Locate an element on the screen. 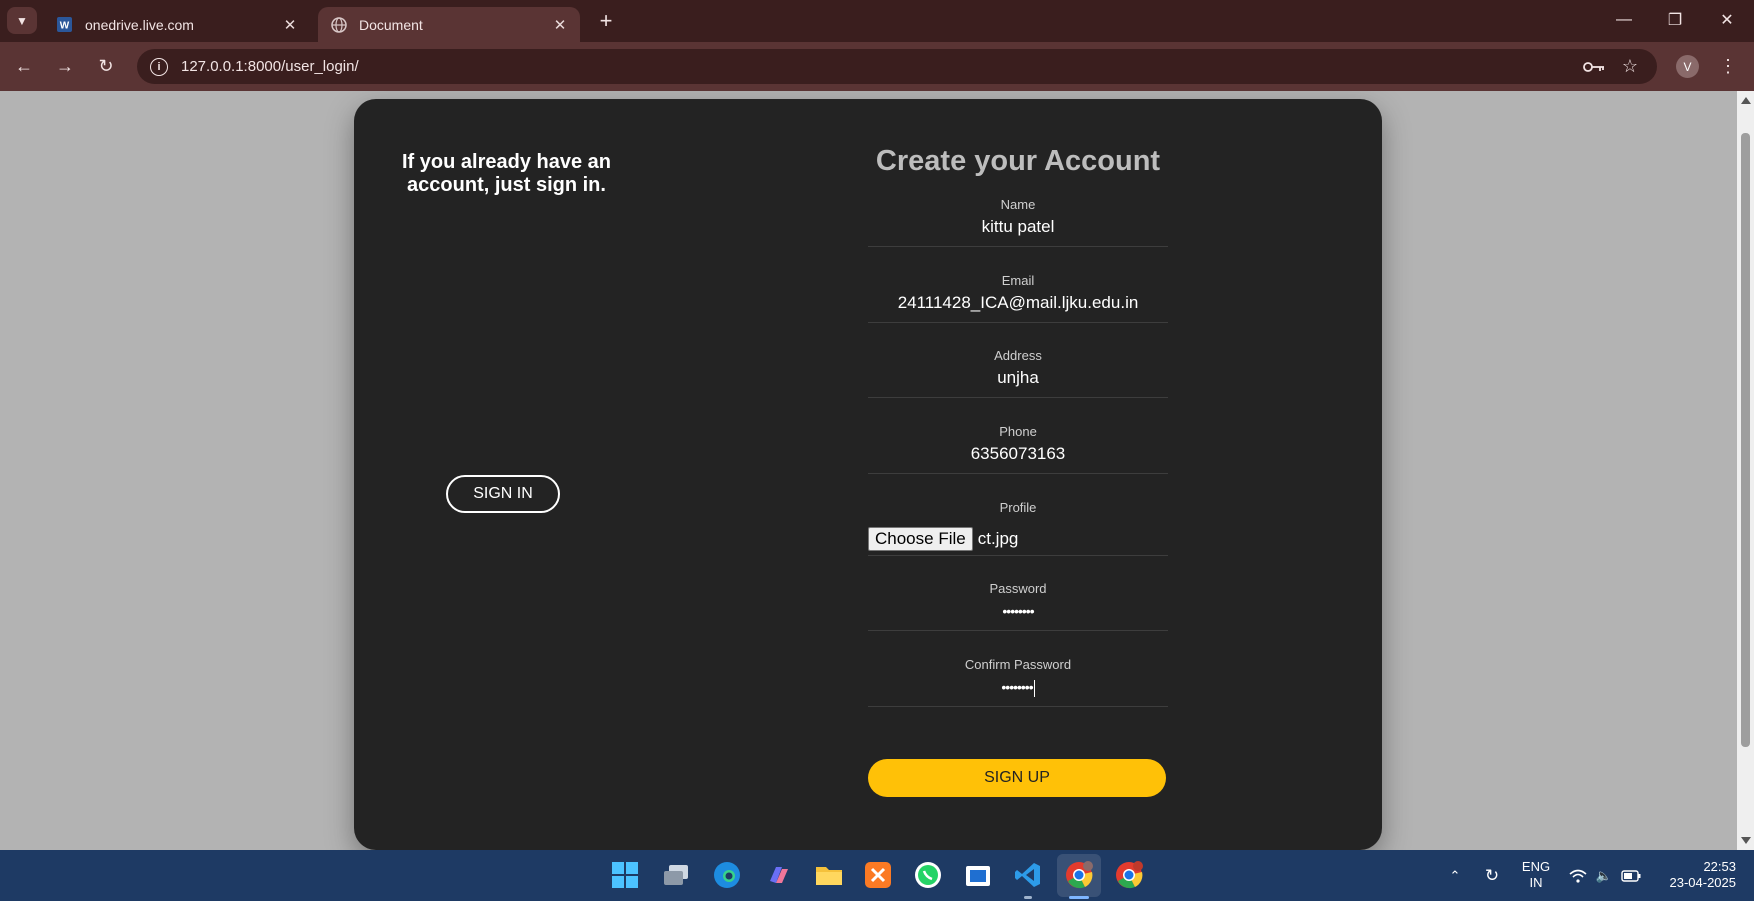  clock-date: 23-04-2025 is located at coordinates (1703, 882).